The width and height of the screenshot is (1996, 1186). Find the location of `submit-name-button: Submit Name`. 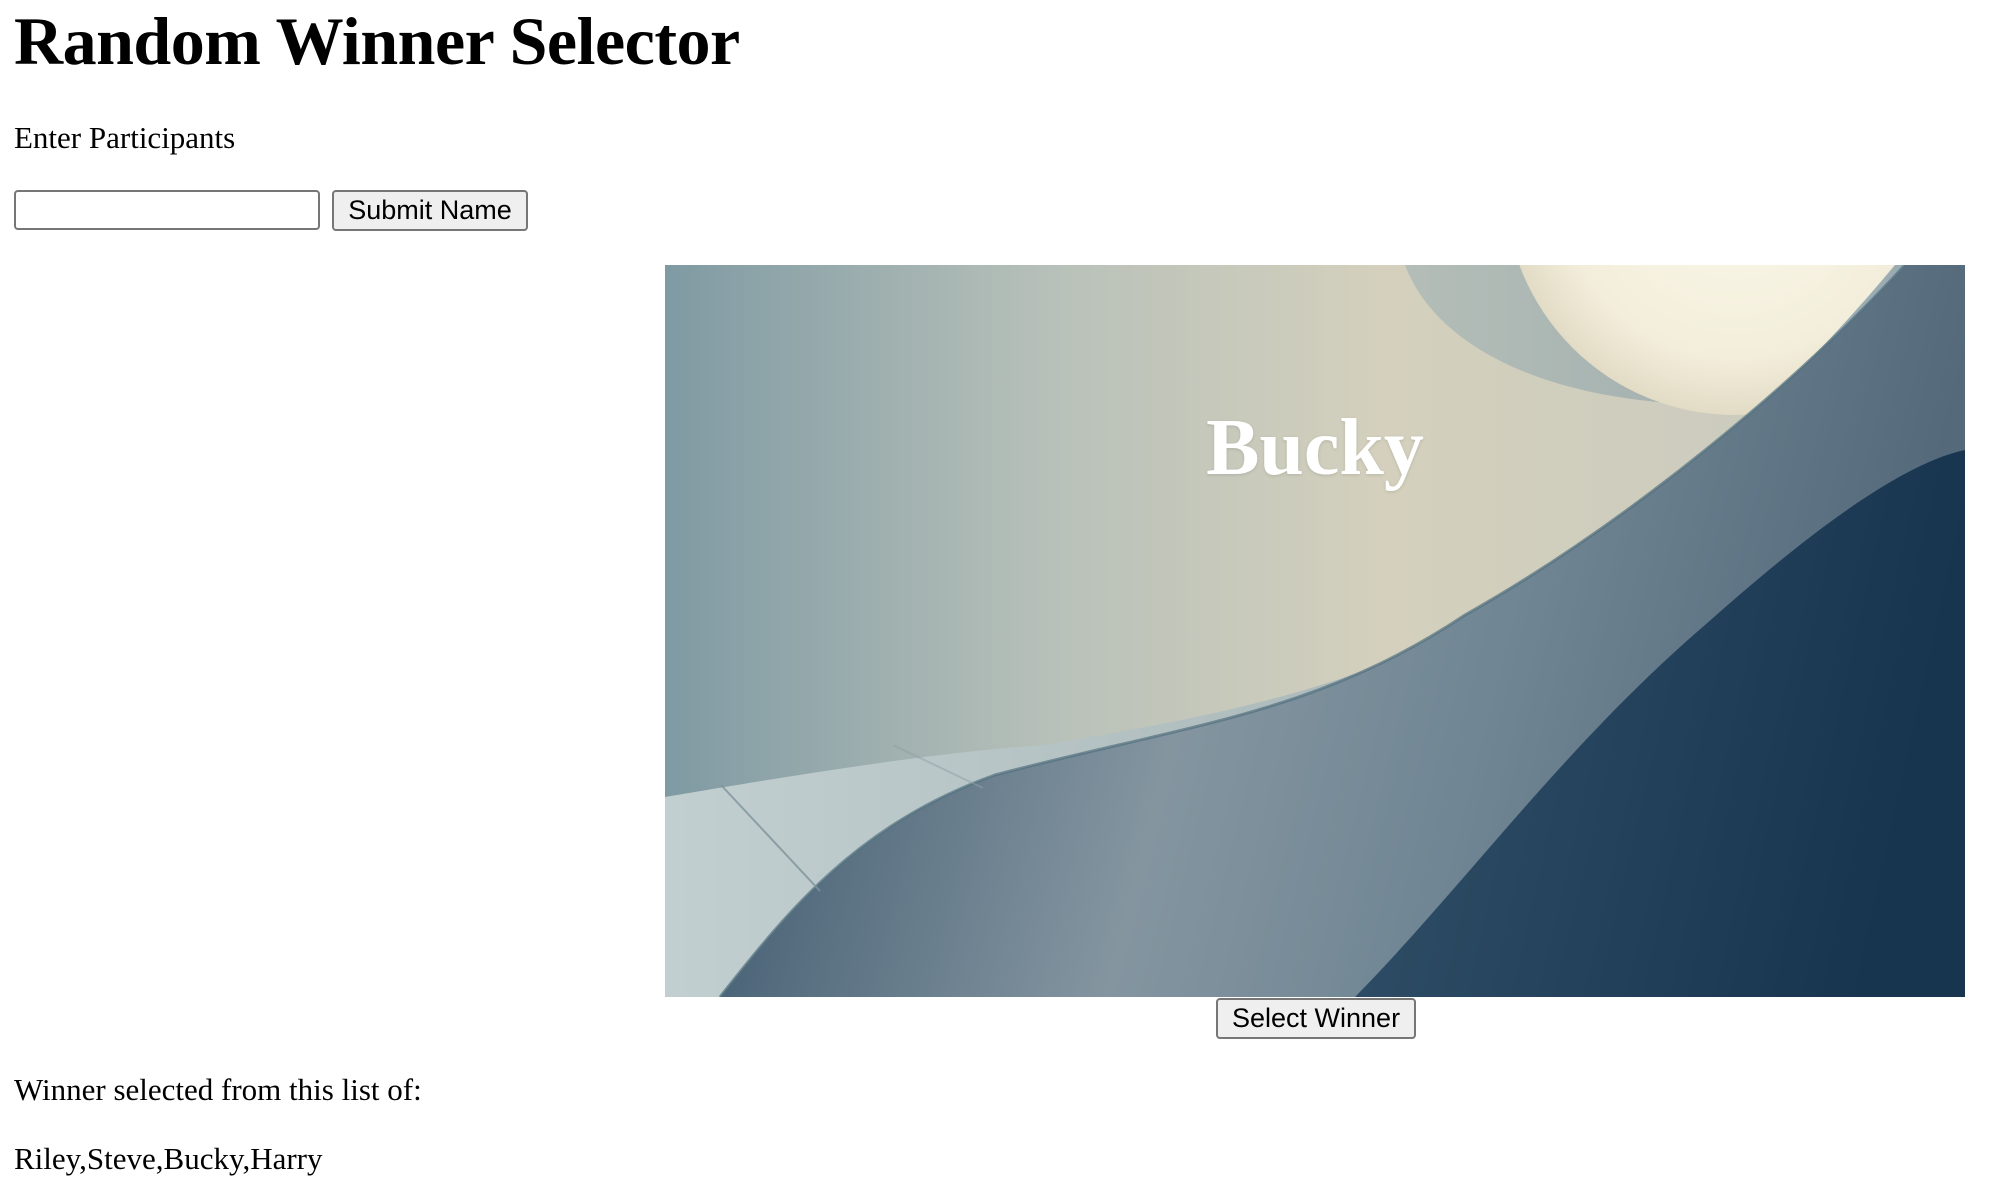

submit-name-button: Submit Name is located at coordinates (430, 210).